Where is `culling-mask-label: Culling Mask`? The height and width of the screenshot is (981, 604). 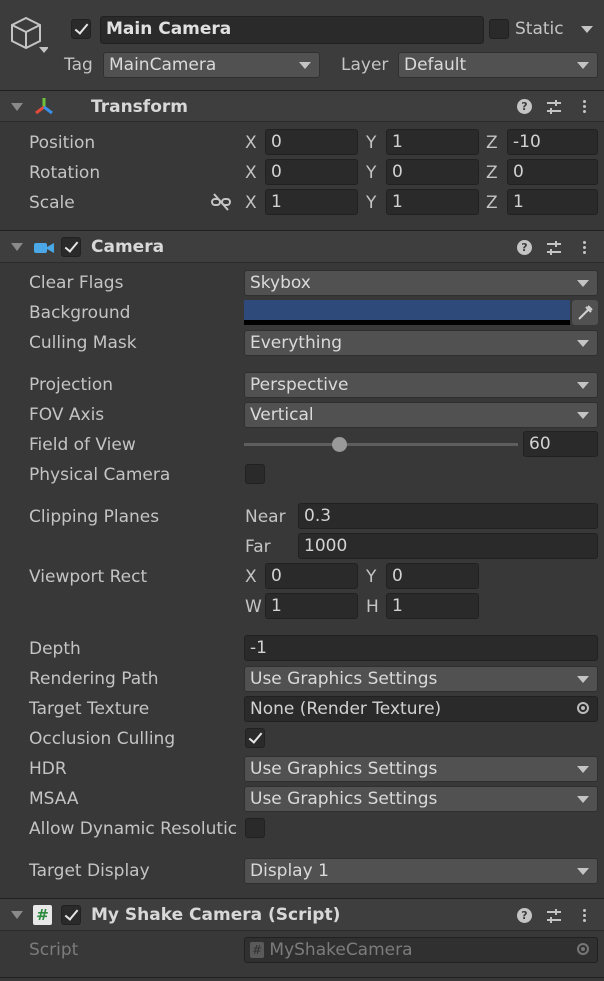
culling-mask-label: Culling Mask is located at coordinates (83, 343).